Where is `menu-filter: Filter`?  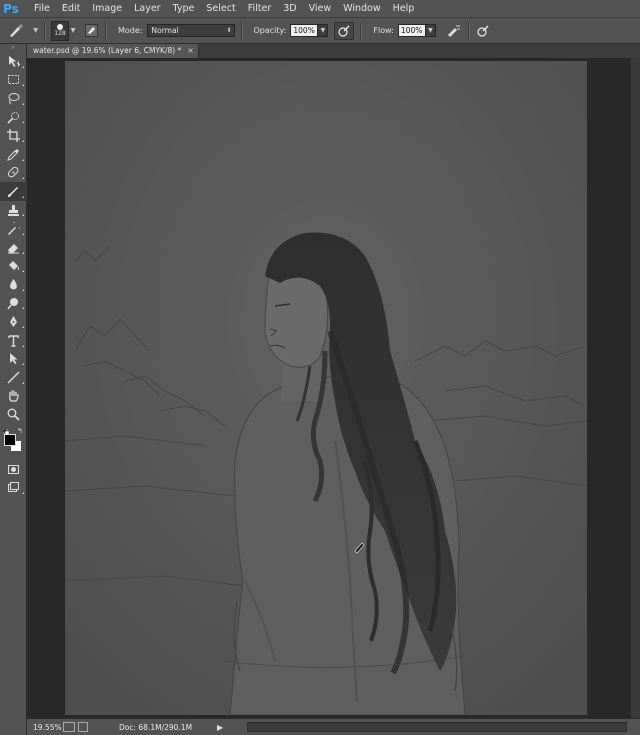 menu-filter: Filter is located at coordinates (260, 9).